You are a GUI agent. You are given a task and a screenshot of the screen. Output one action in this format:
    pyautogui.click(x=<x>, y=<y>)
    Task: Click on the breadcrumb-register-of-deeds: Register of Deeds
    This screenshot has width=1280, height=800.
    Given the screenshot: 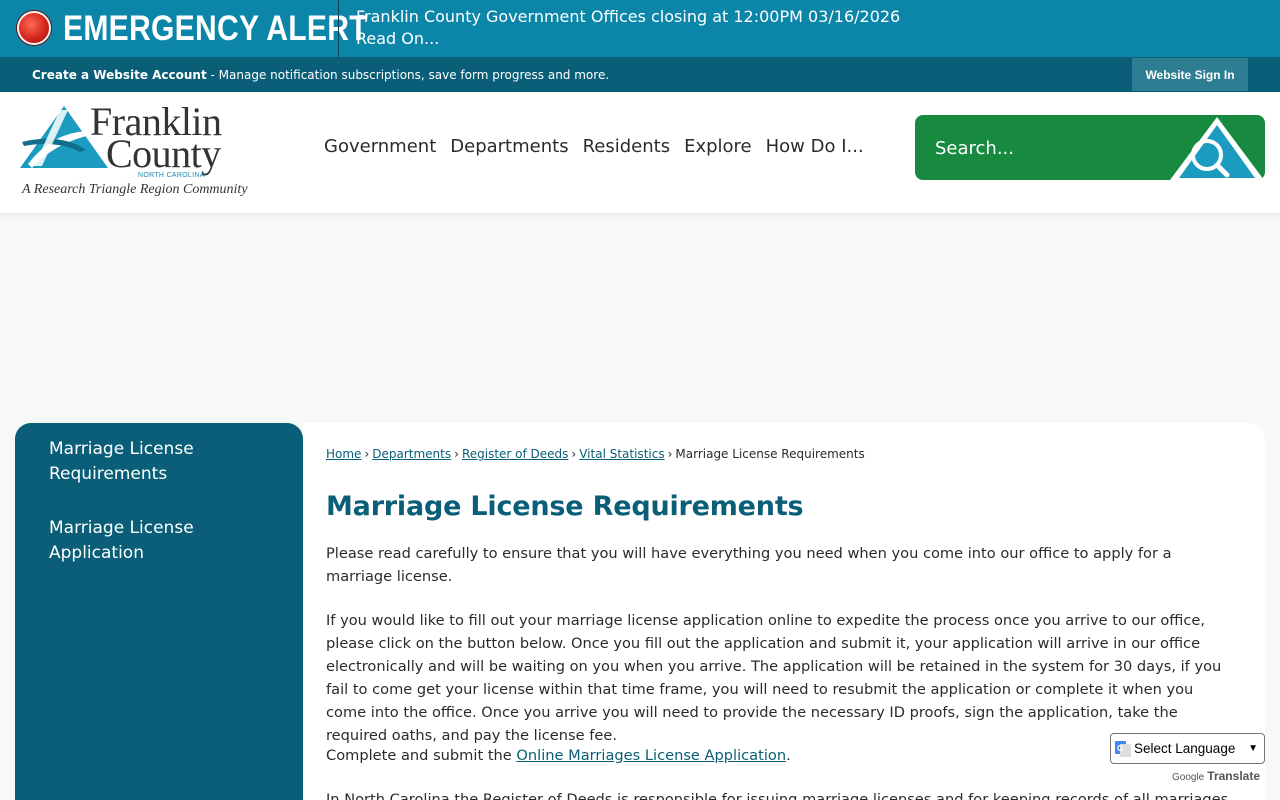 What is the action you would take?
    pyautogui.click(x=515, y=454)
    